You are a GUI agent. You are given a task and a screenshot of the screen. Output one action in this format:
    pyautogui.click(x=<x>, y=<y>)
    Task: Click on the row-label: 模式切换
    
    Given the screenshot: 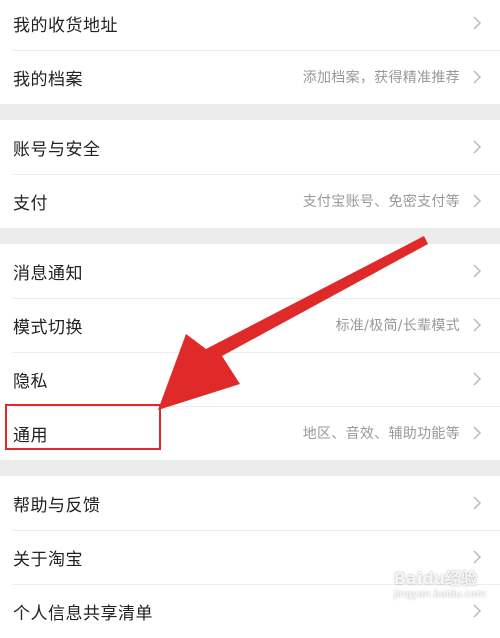 What is the action you would take?
    pyautogui.click(x=48, y=327)
    